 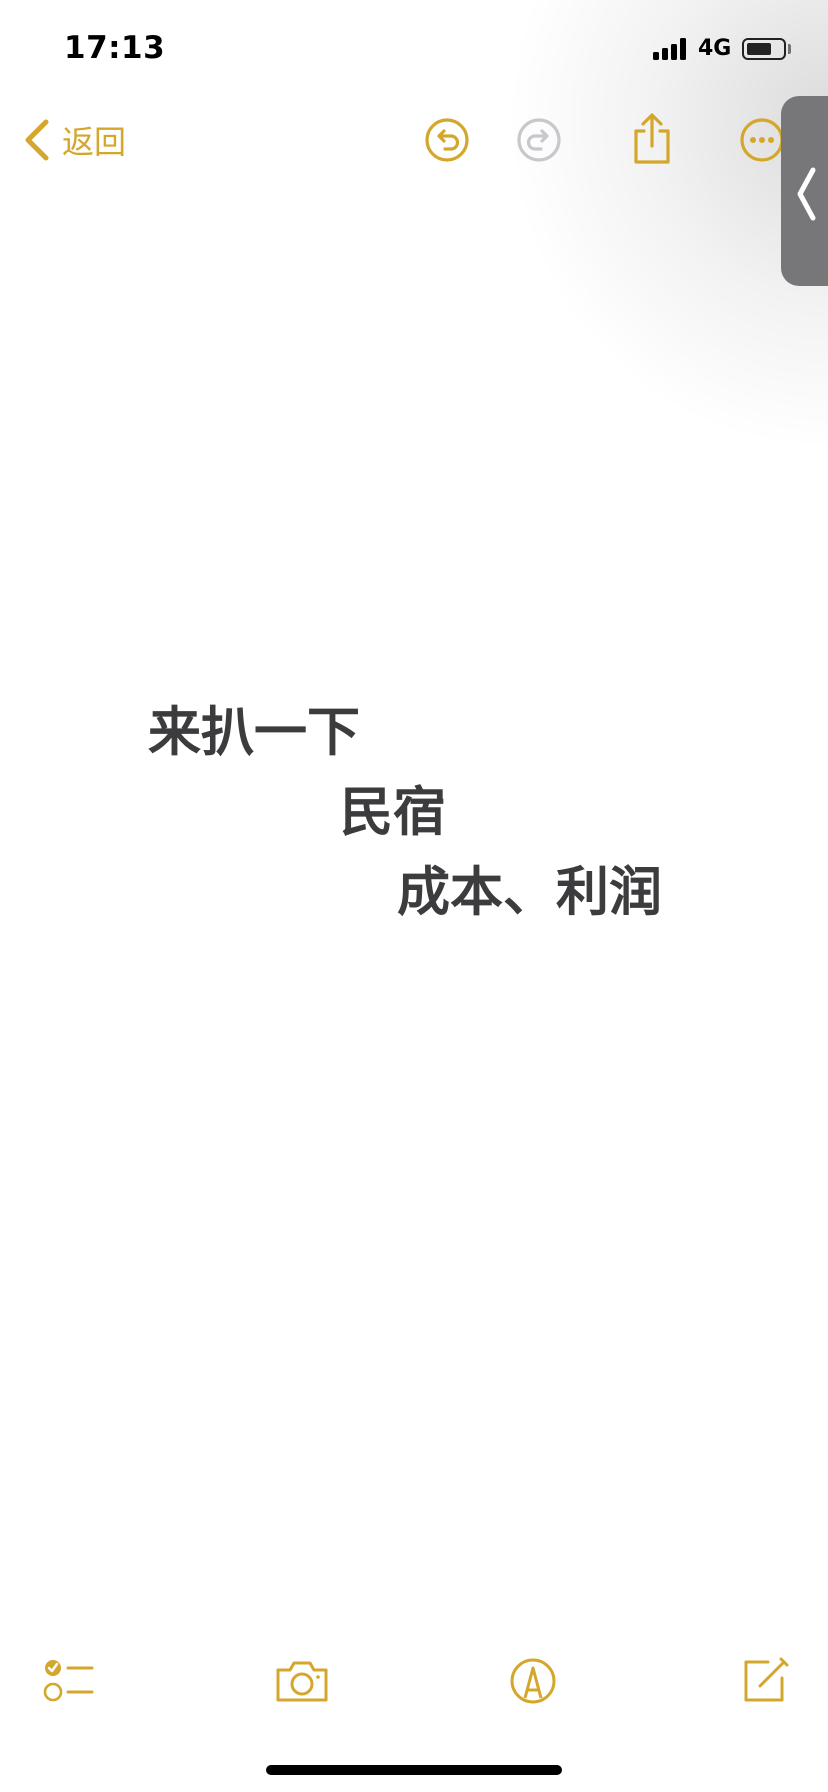 I want to click on compose-icon, so click(x=766, y=1680).